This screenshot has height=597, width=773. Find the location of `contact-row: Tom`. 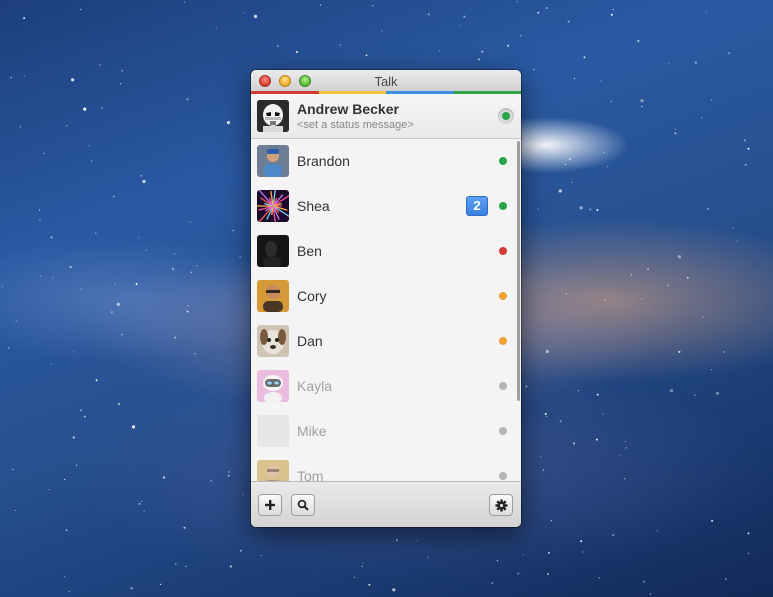

contact-row: Tom is located at coordinates (384, 467).